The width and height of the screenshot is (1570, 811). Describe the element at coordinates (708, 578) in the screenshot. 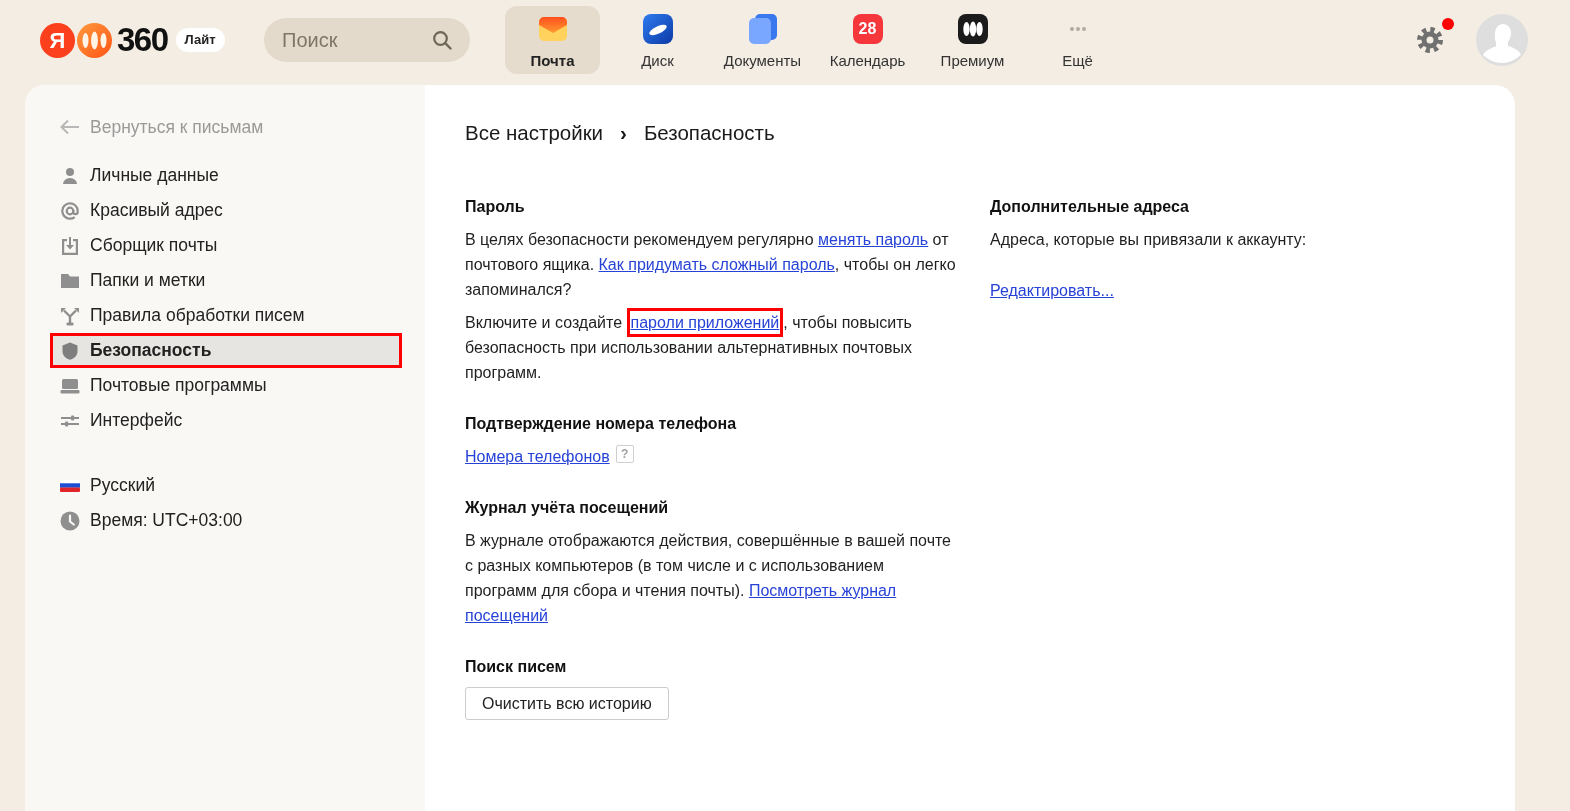

I see `paragraph-text: В журнале отображаются действия, совершённые в вашей почте с разных компьютеров (в том числе и с использованием программ для сбора и чтения почты). Посмотреть журнал посещений` at that location.